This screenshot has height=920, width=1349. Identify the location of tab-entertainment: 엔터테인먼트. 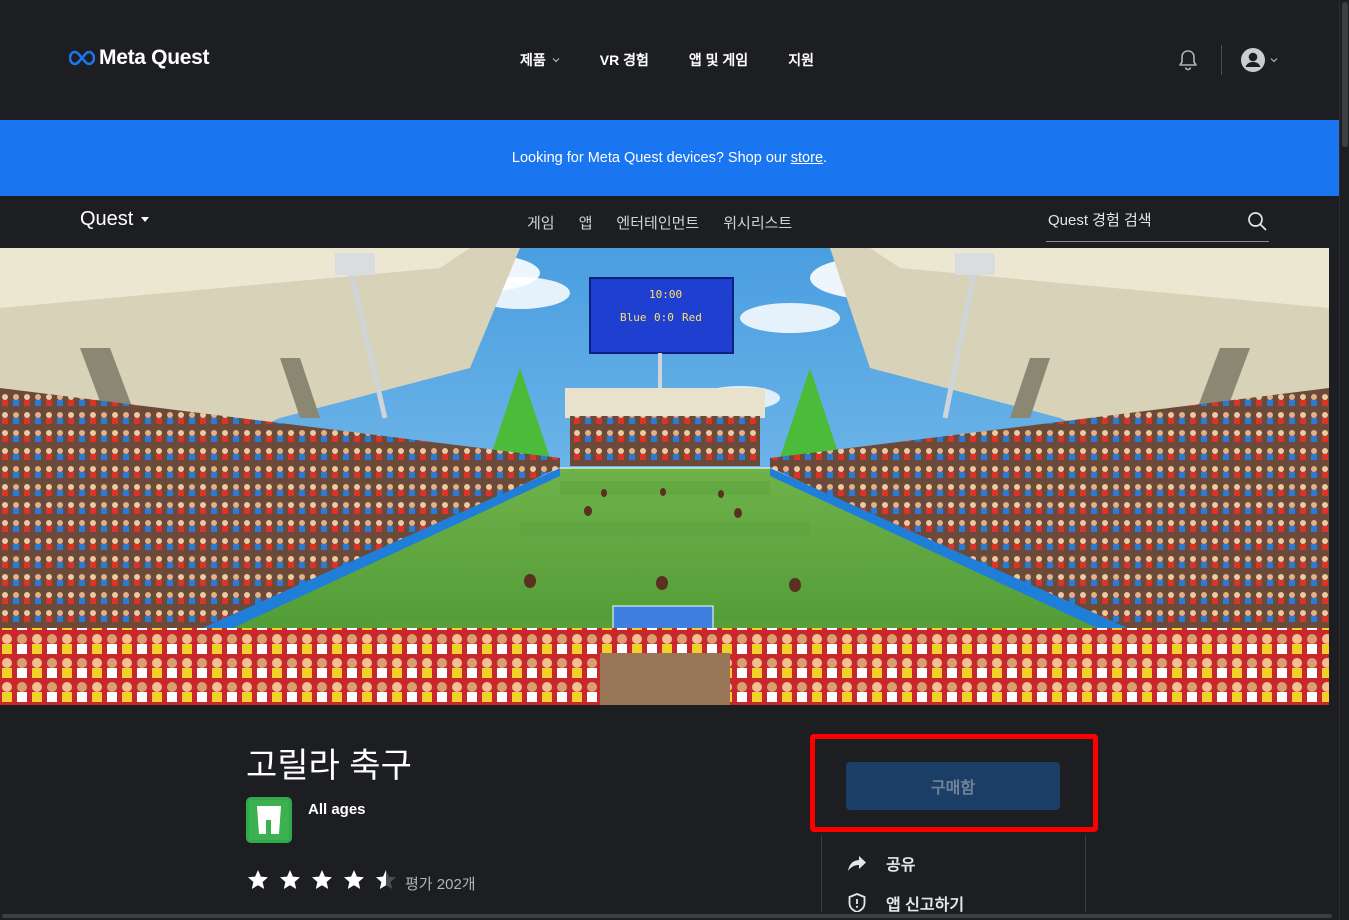
(657, 222).